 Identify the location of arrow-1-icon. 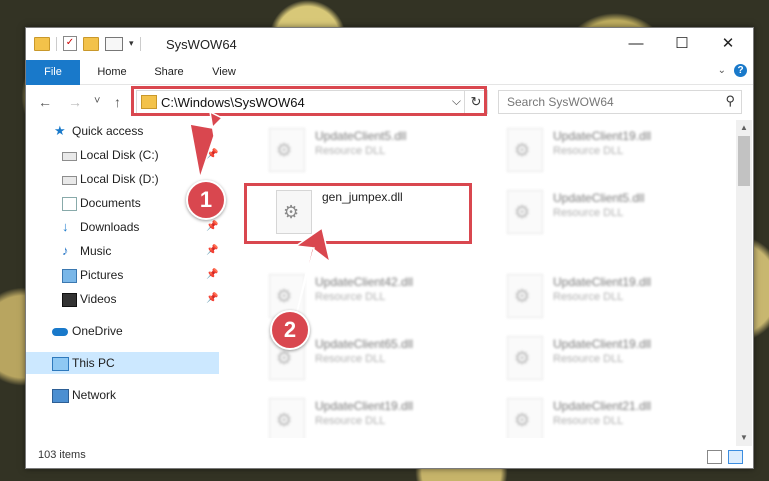
(206, 144).